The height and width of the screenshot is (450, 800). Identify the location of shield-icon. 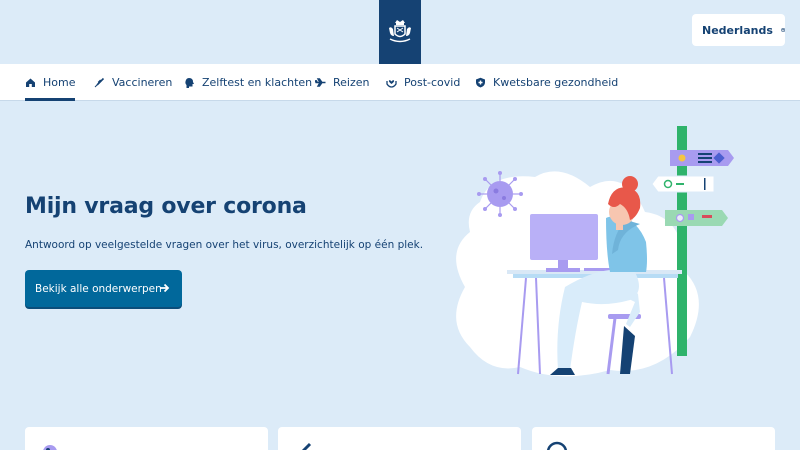
(480, 82).